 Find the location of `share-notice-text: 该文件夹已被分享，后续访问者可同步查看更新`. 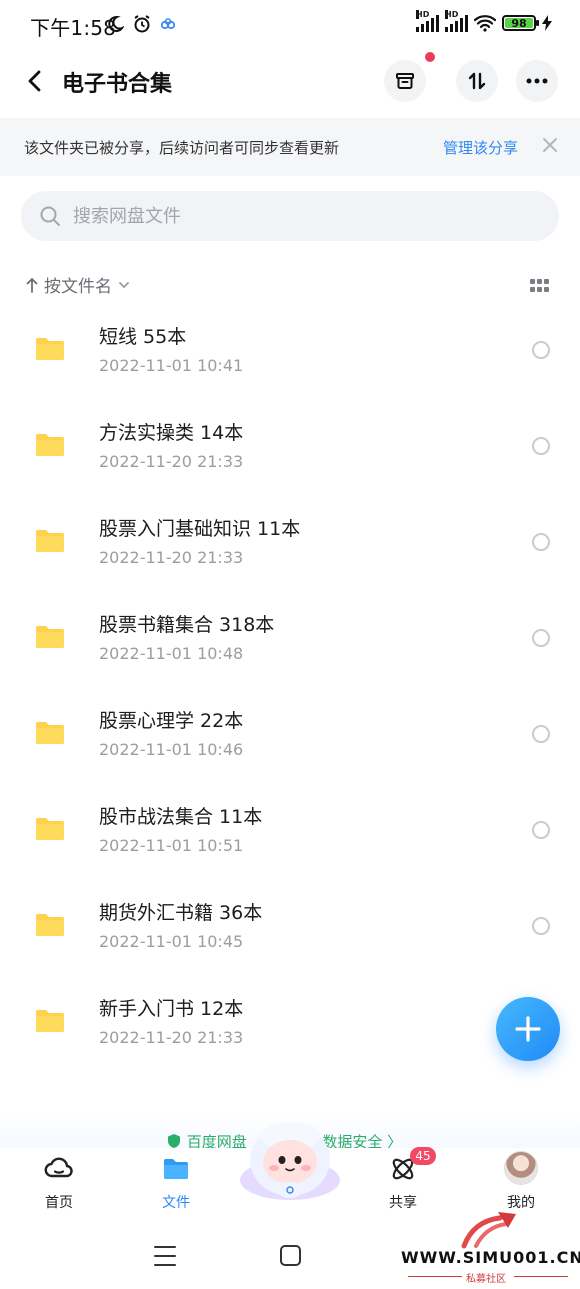

share-notice-text: 该文件夹已被分享，后续访问者可同步查看更新 is located at coordinates (182, 148).